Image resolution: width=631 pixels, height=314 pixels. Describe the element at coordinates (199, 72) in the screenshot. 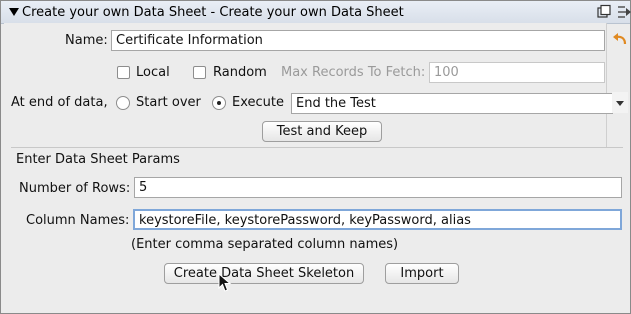

I see `random-checkbox` at that location.